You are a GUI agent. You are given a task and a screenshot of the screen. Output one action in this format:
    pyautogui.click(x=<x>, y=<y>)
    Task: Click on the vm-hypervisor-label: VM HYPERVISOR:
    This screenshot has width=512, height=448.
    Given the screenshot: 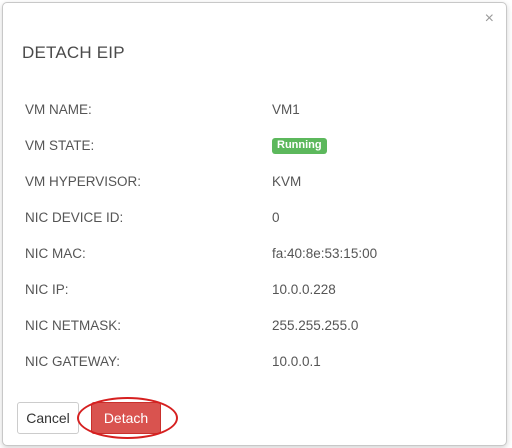 What is the action you would take?
    pyautogui.click(x=83, y=181)
    